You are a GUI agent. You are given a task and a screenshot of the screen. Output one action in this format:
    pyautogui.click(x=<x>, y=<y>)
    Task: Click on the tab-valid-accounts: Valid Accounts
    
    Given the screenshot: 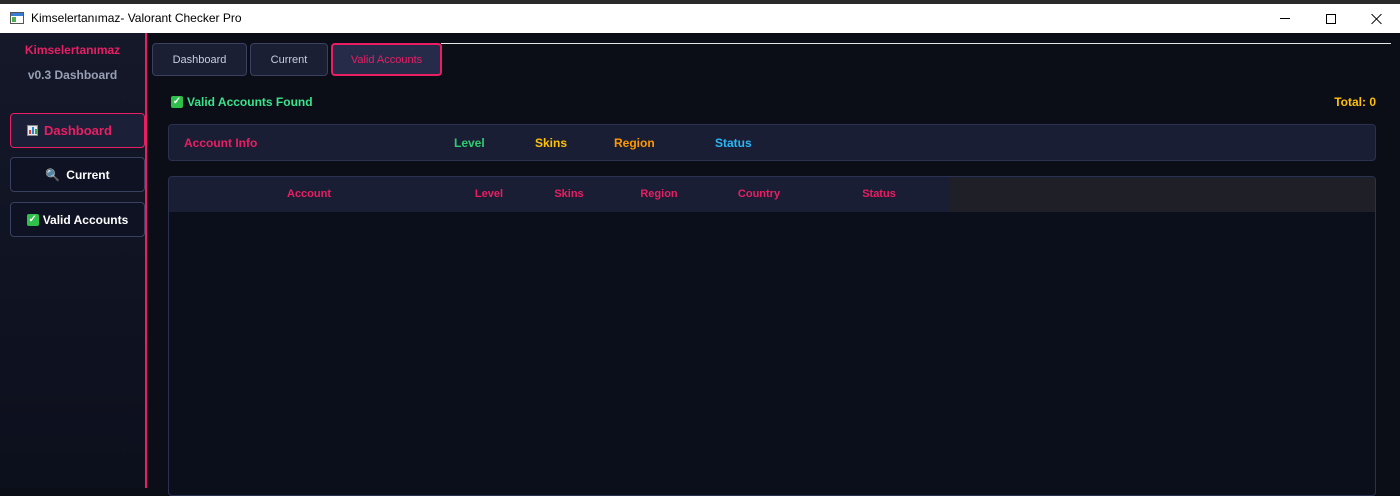 What is the action you would take?
    pyautogui.click(x=386, y=59)
    